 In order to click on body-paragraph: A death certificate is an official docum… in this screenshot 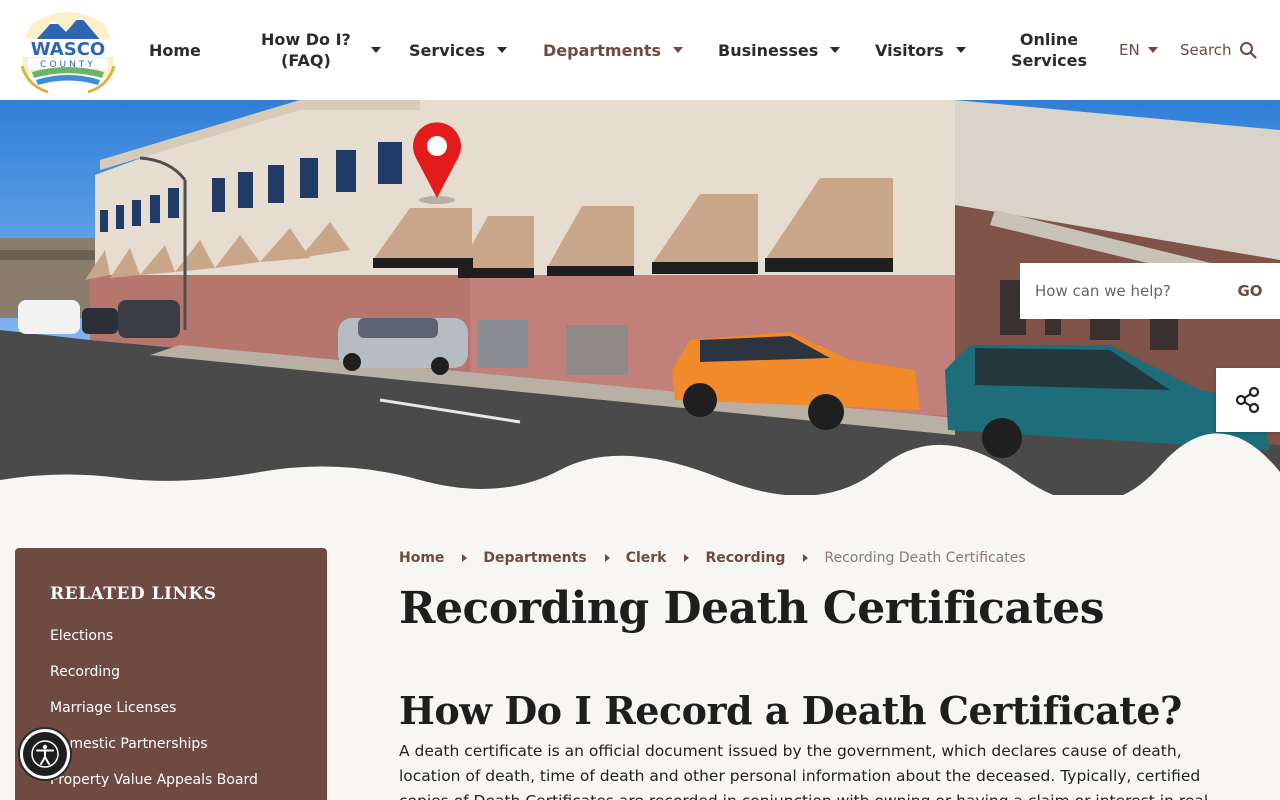, I will do `click(803, 771)`.